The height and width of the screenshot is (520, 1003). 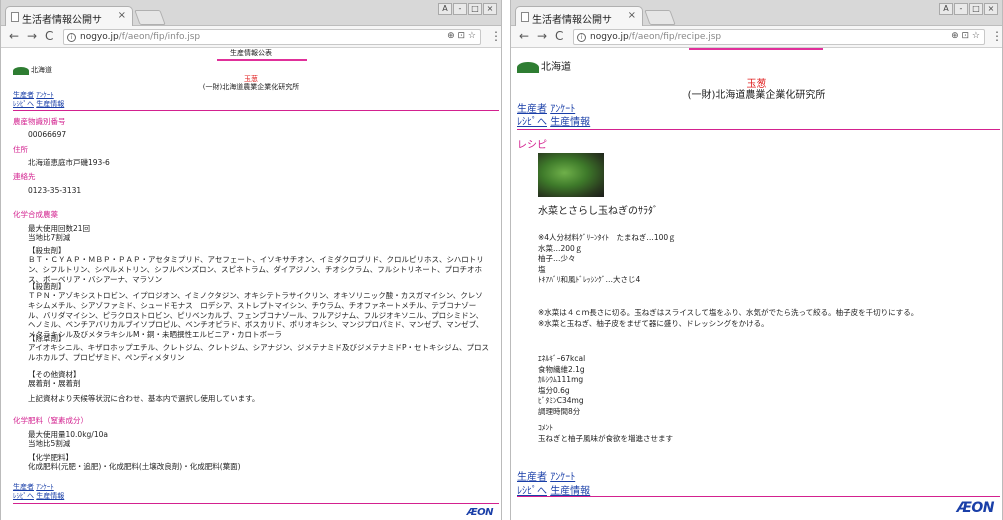 What do you see at coordinates (675, 37) in the screenshot?
I see `url-path: /f/aeon/fip/recipe.jsp` at bounding box center [675, 37].